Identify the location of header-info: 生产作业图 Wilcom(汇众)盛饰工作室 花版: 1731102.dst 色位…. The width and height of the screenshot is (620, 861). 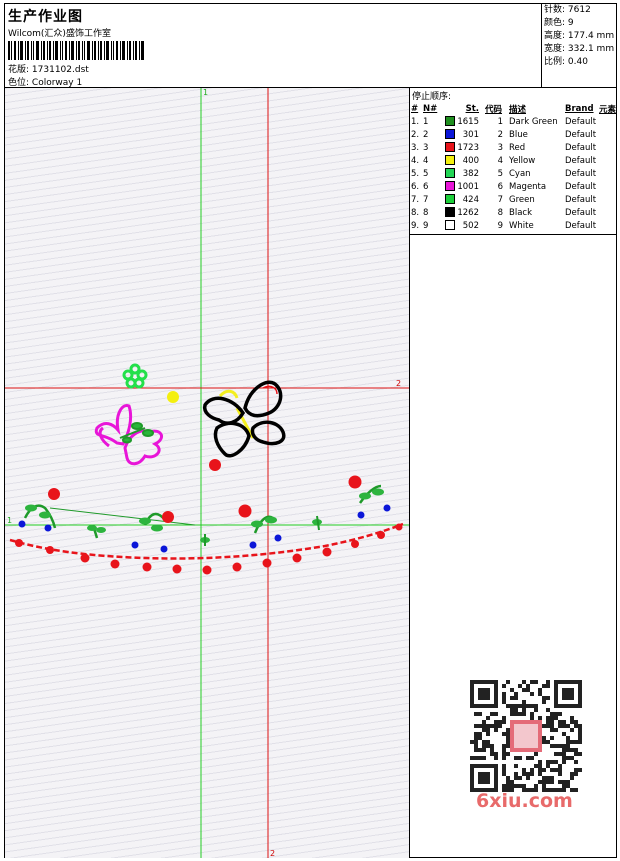
(273, 46).